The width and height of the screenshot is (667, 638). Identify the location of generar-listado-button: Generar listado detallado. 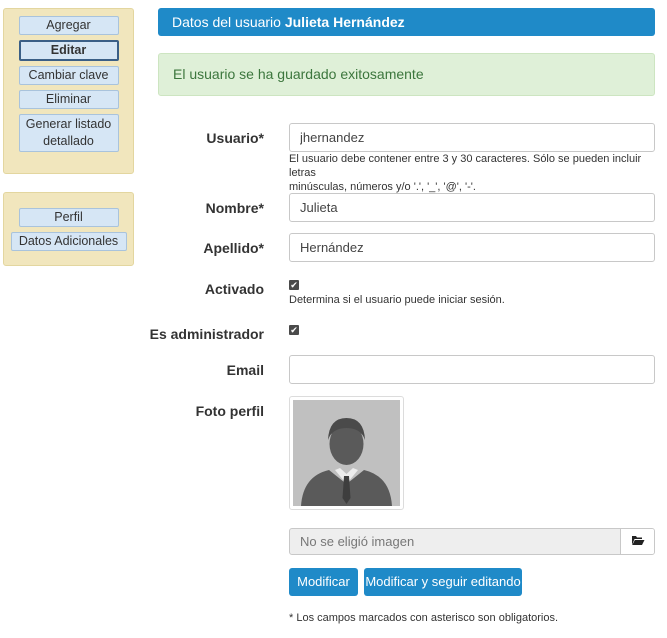
(68, 133).